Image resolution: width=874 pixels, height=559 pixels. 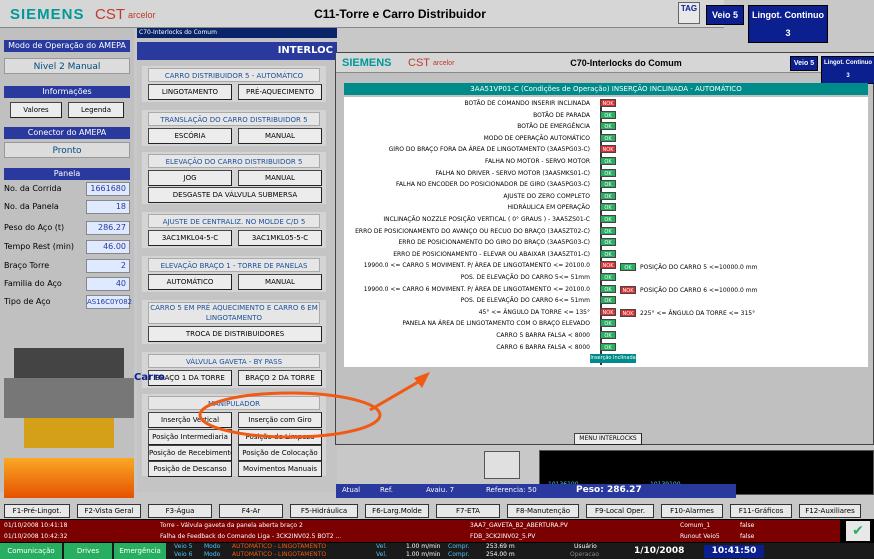 I want to click on annotation-overlay, so click(x=314, y=405).